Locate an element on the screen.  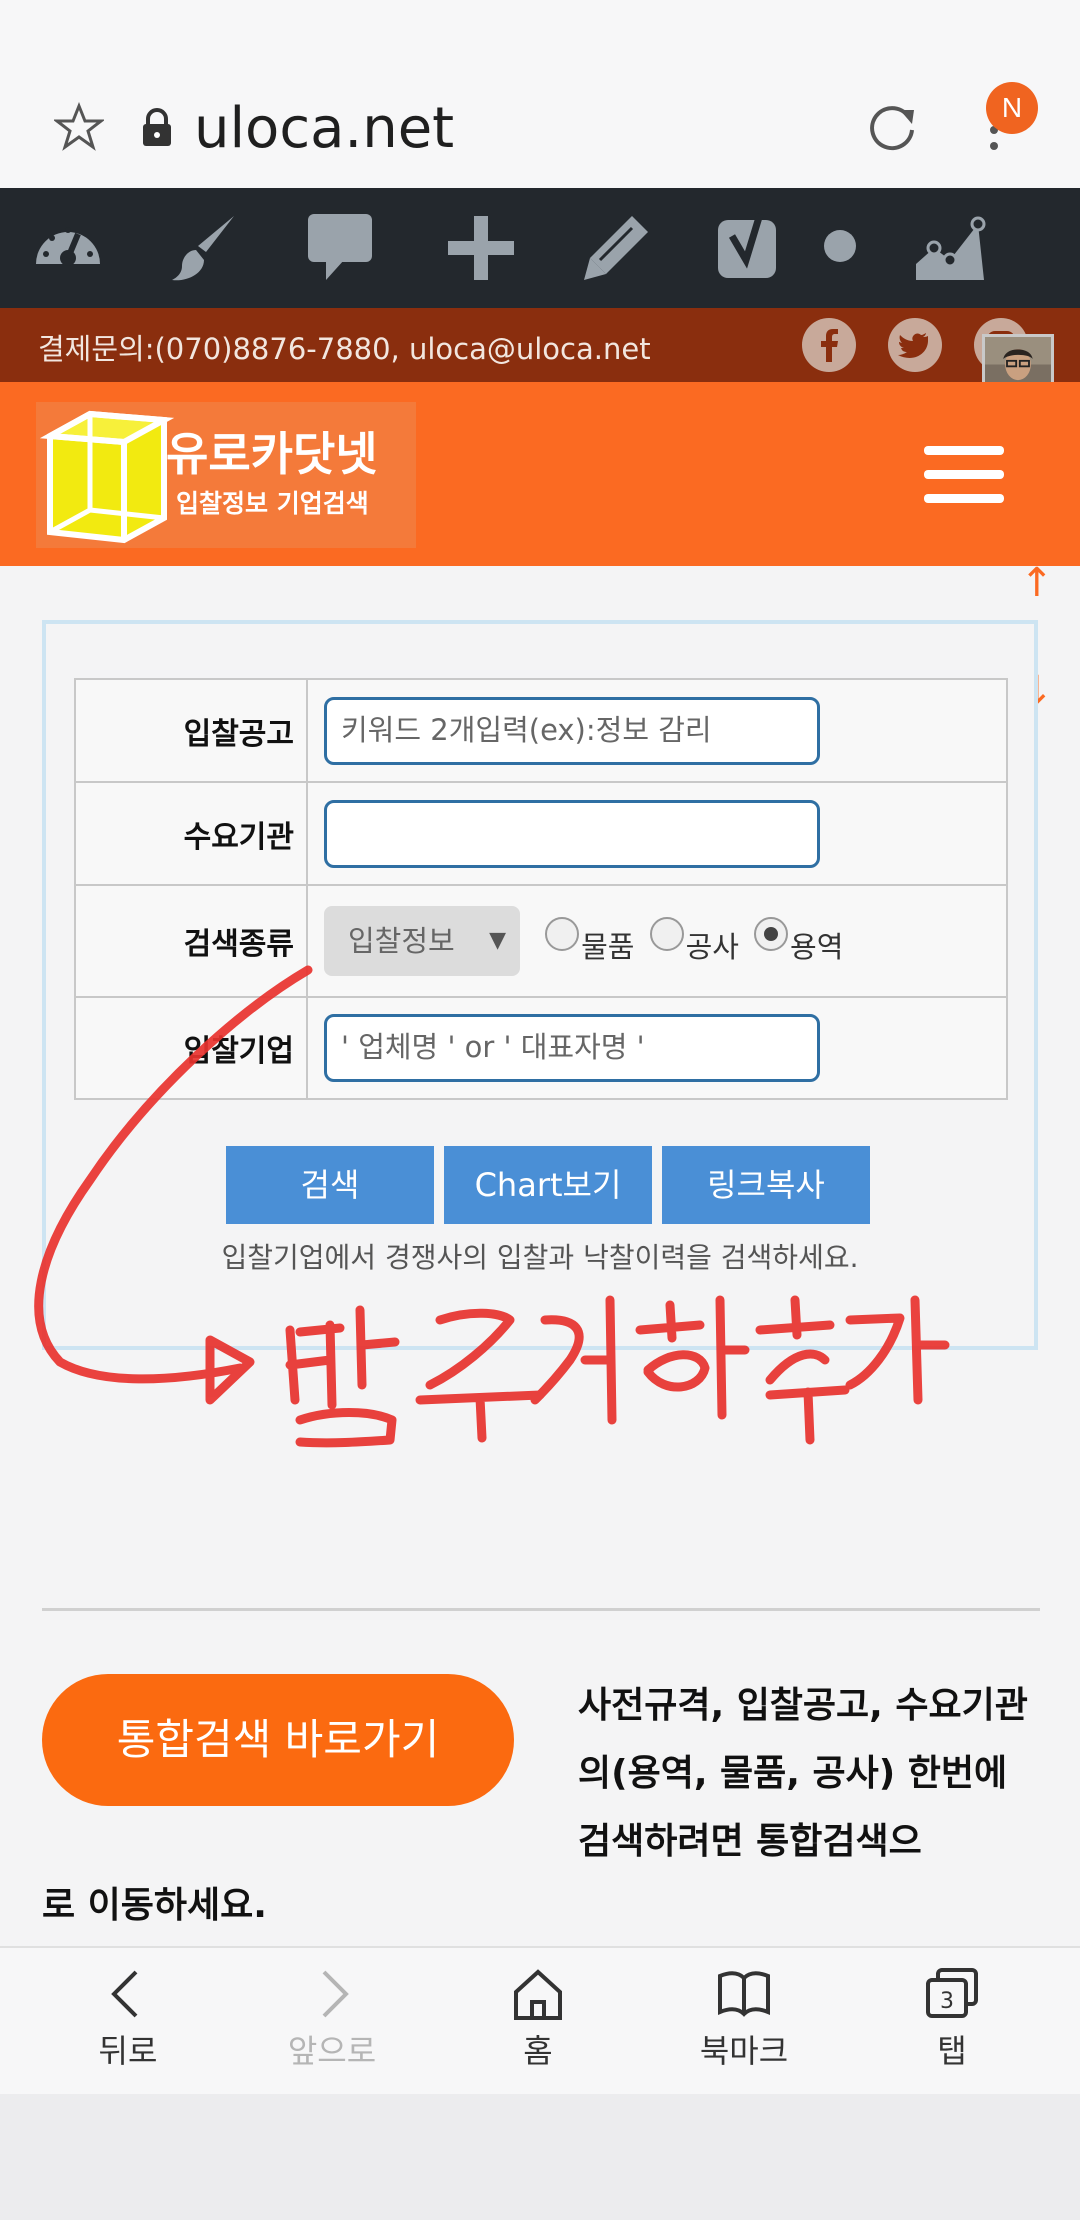
radio-goods: 물품 is located at coordinates (590, 941).